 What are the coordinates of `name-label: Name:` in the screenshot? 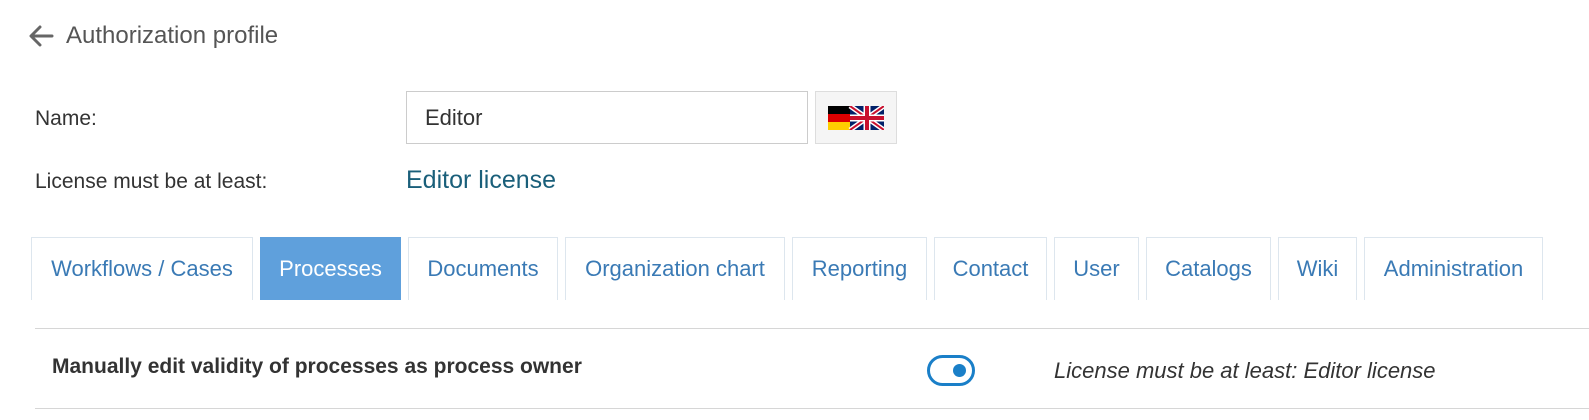 It's located at (66, 118).